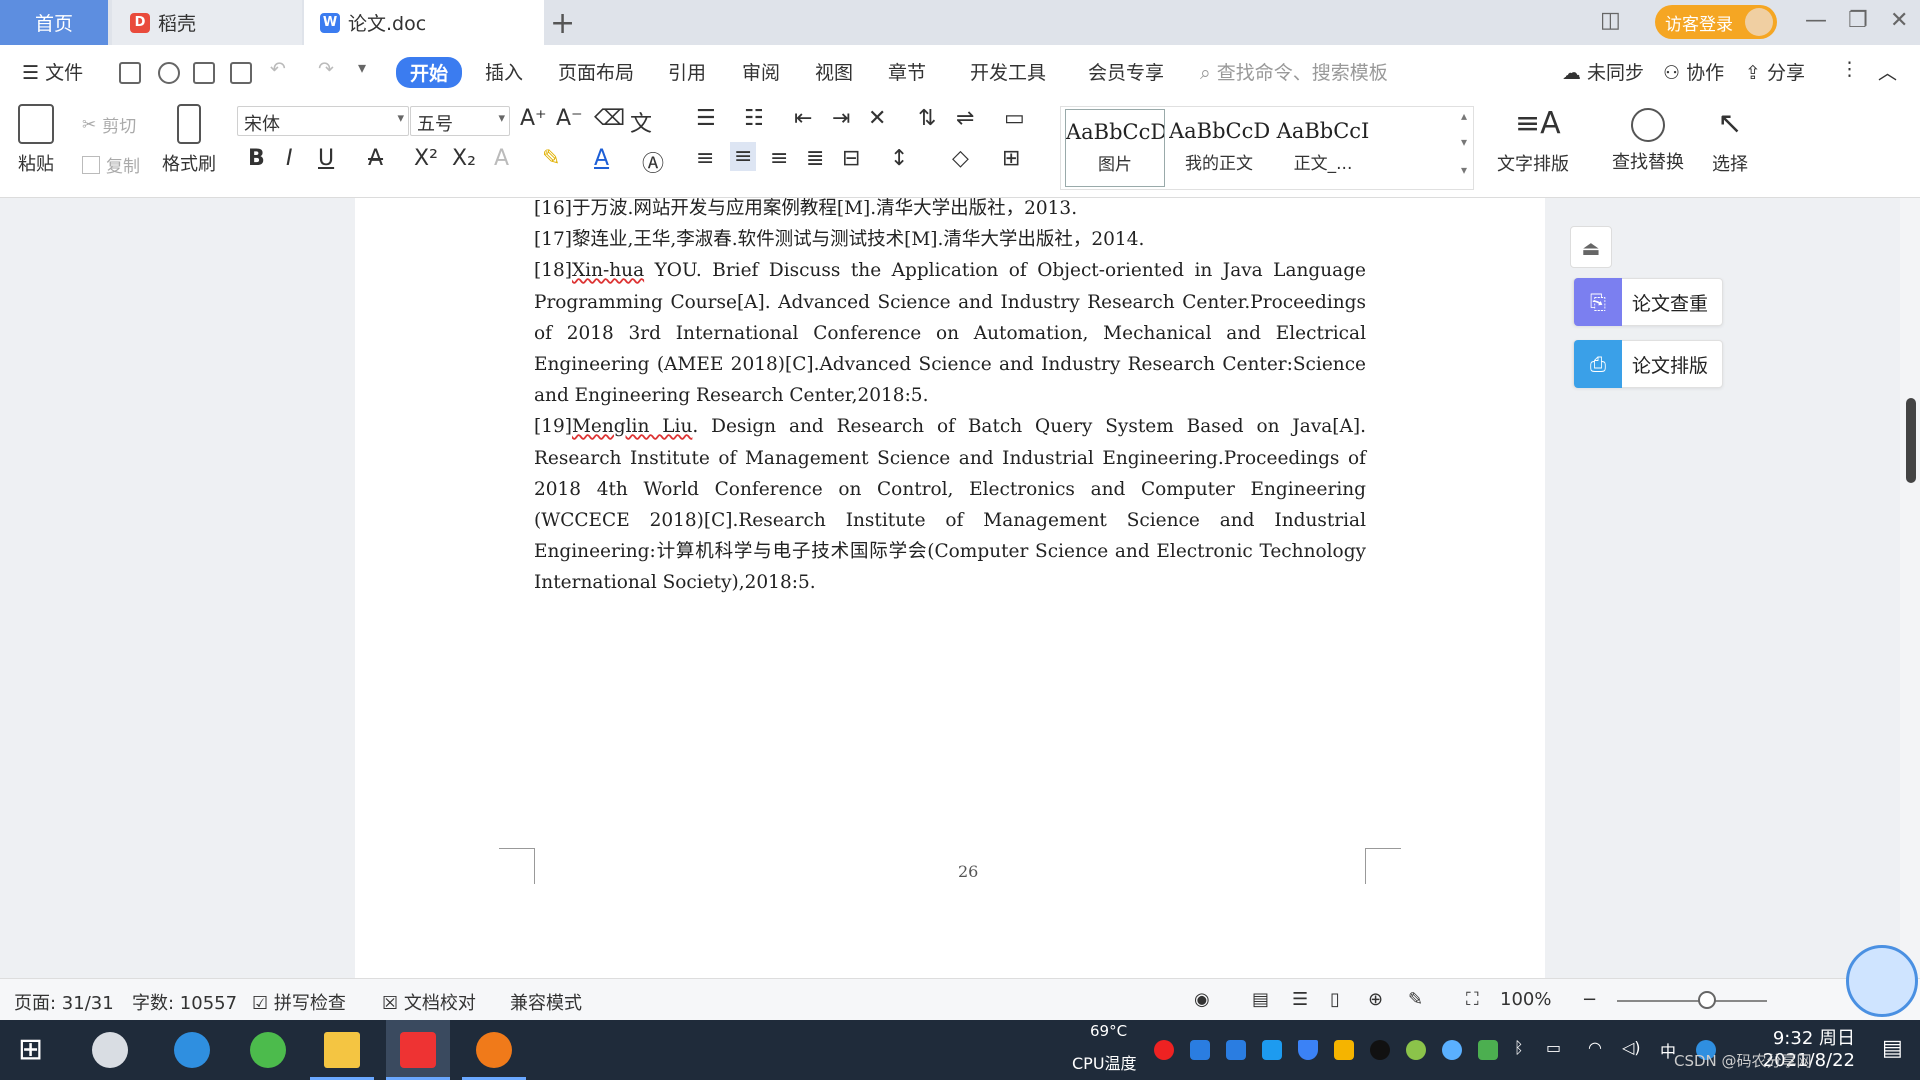  Describe the element at coordinates (1300, 999) in the screenshot. I see `outline-view-icon: ☰` at that location.